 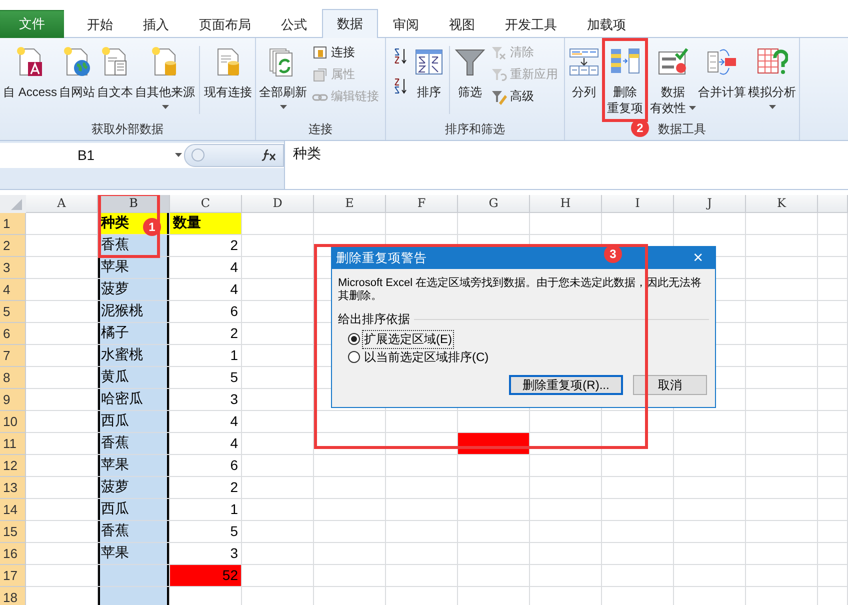 What do you see at coordinates (283, 78) in the screenshot?
I see `ribbon-button: 全部刷新` at bounding box center [283, 78].